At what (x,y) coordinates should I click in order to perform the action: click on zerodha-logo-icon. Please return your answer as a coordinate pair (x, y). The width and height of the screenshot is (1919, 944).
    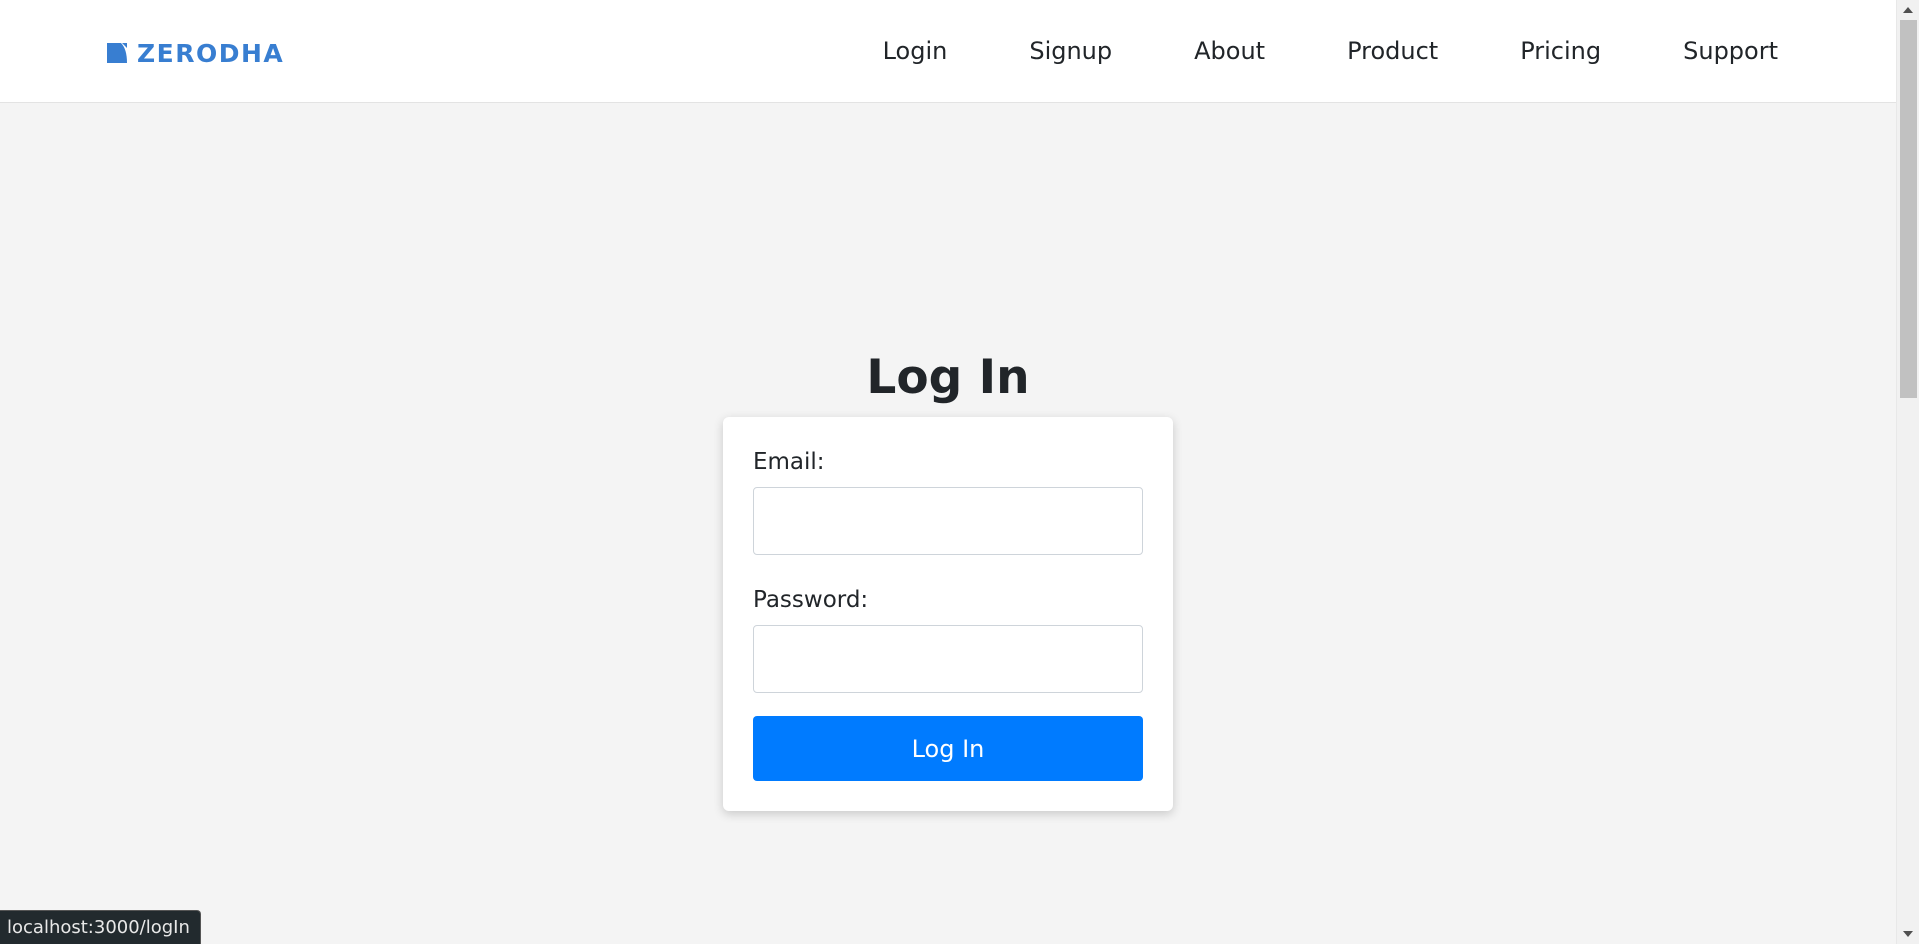
    Looking at the image, I should click on (117, 53).